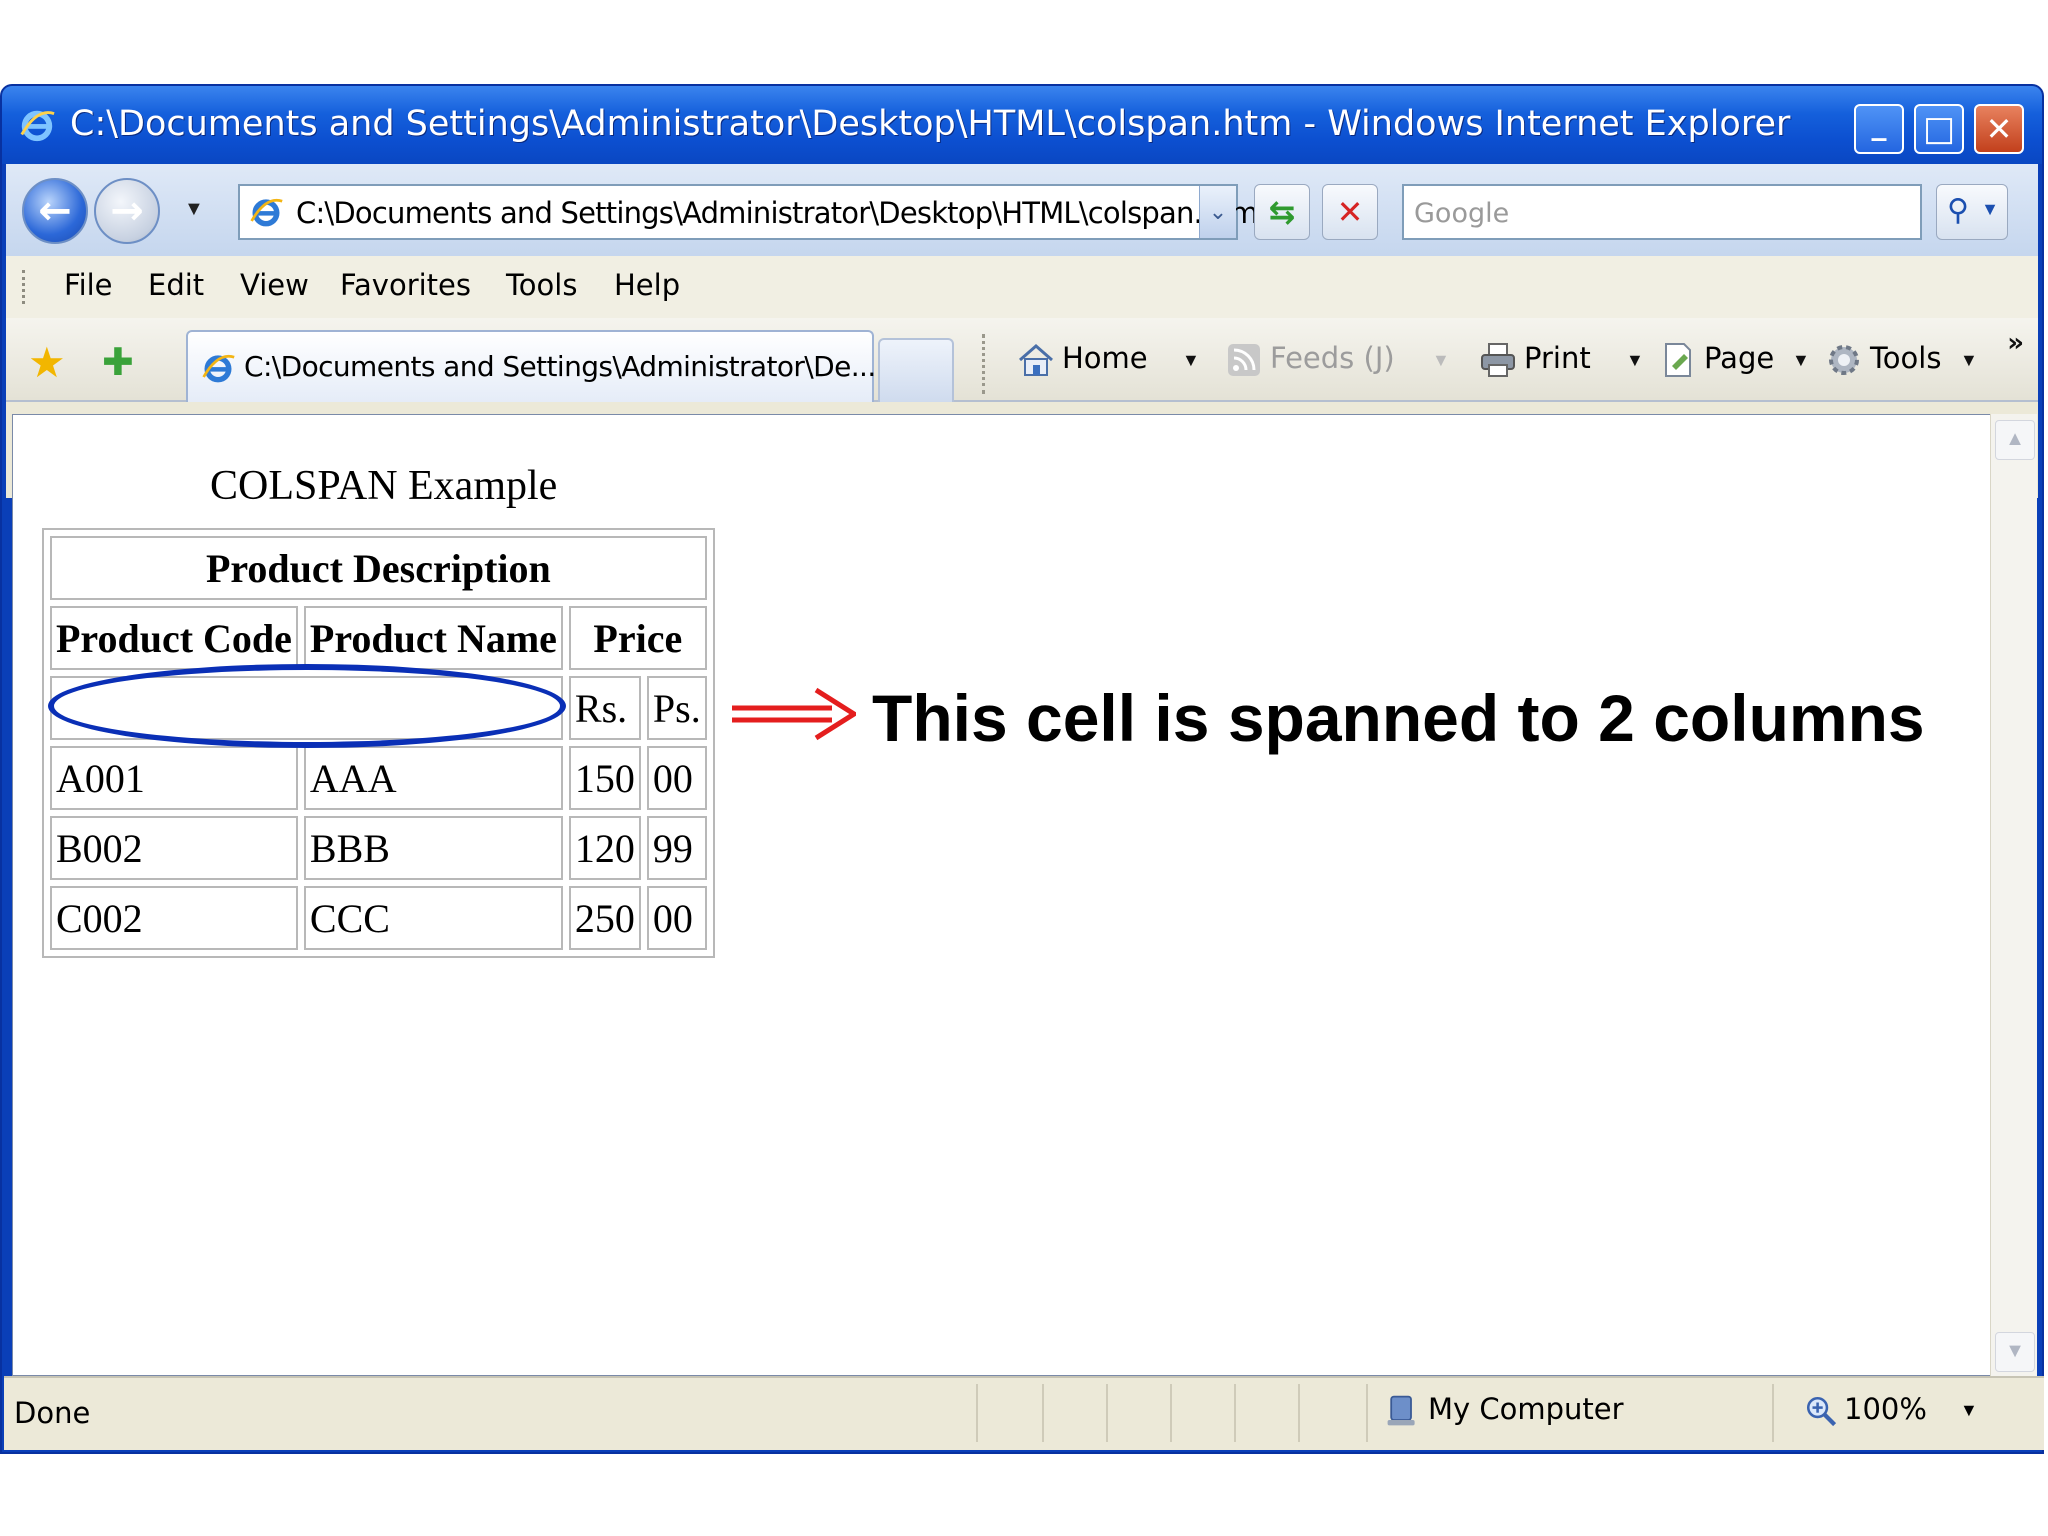 This screenshot has height=1536, width=2048. What do you see at coordinates (1739, 358) in the screenshot?
I see `page-label: Page` at bounding box center [1739, 358].